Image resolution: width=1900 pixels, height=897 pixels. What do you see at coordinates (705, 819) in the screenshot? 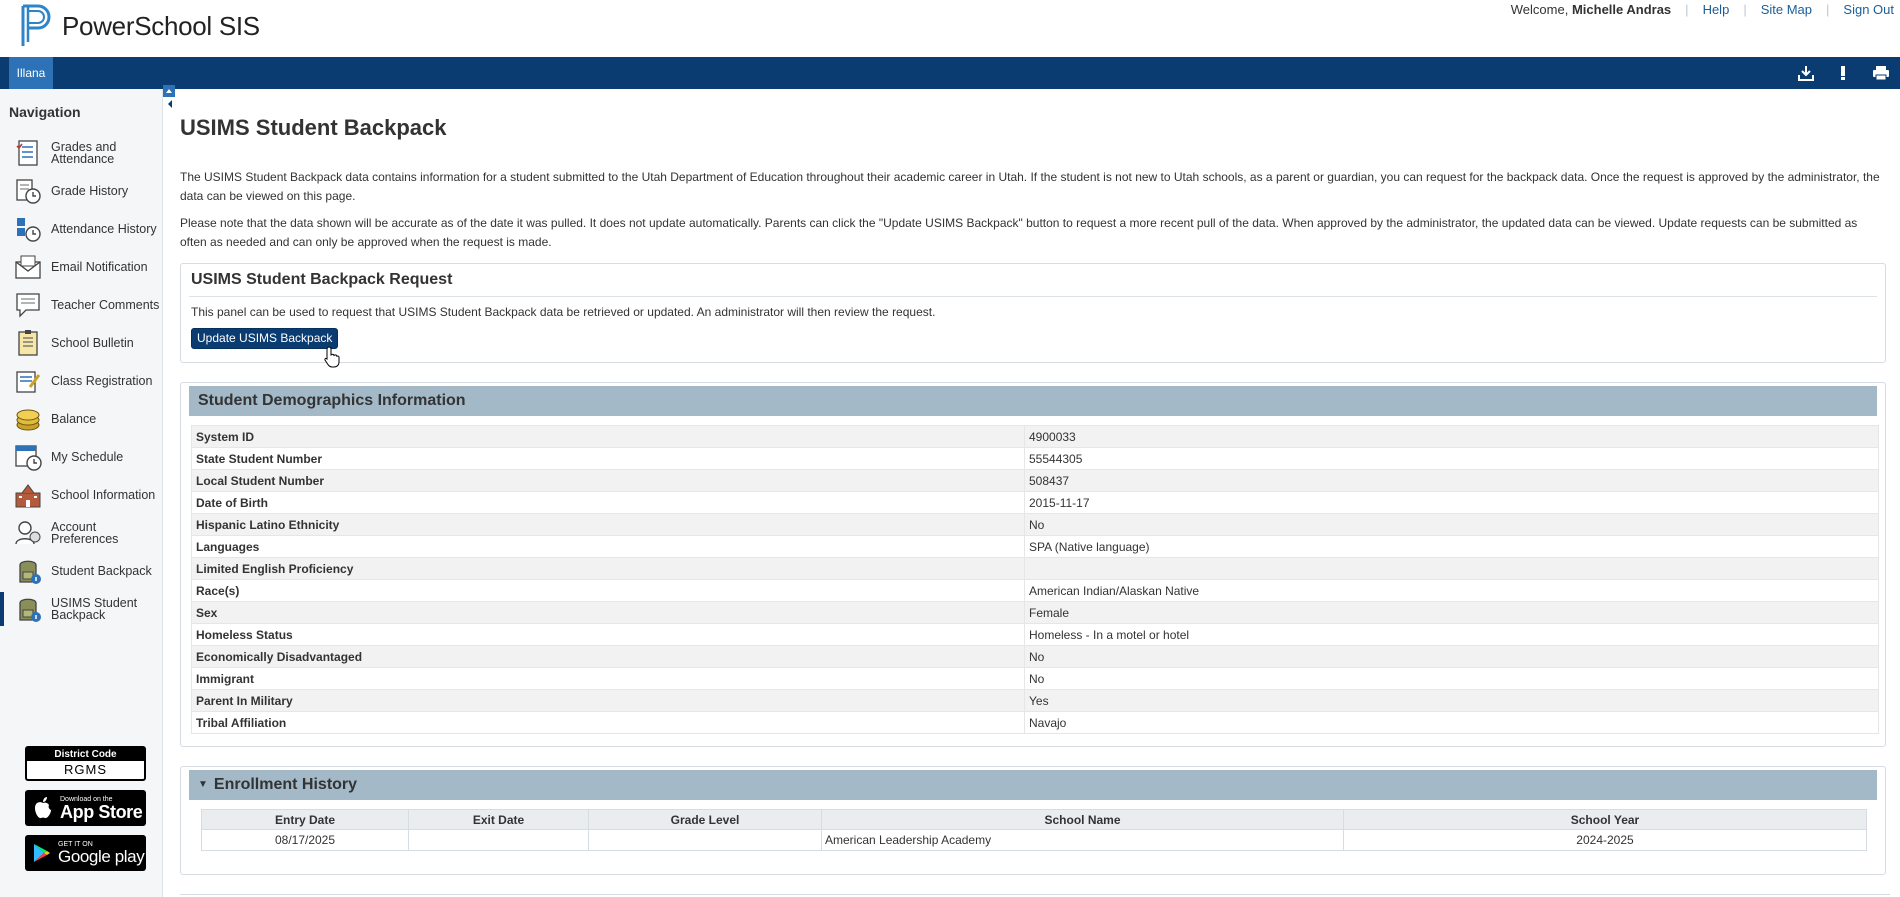
I see `column-header: Grade Level` at bounding box center [705, 819].